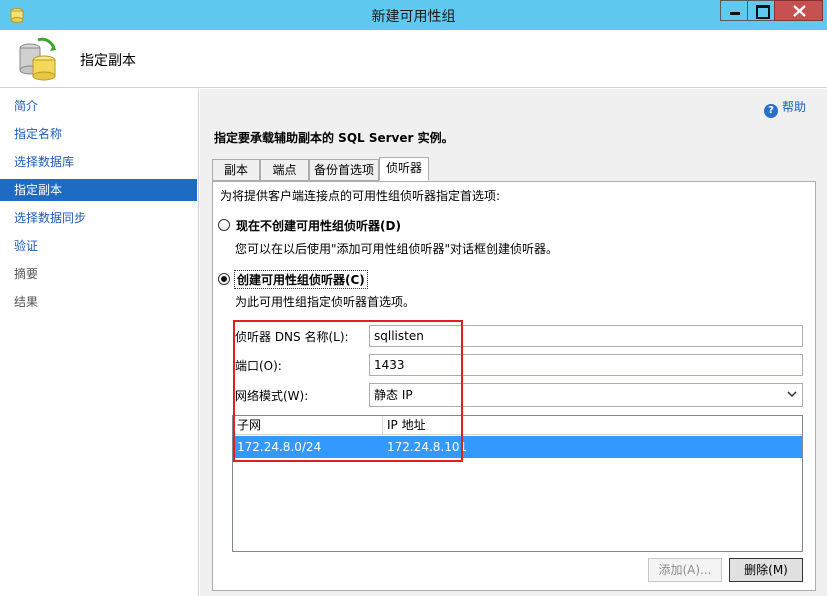 The width and height of the screenshot is (827, 596). I want to click on nav-item-validation: 验证, so click(98, 246).